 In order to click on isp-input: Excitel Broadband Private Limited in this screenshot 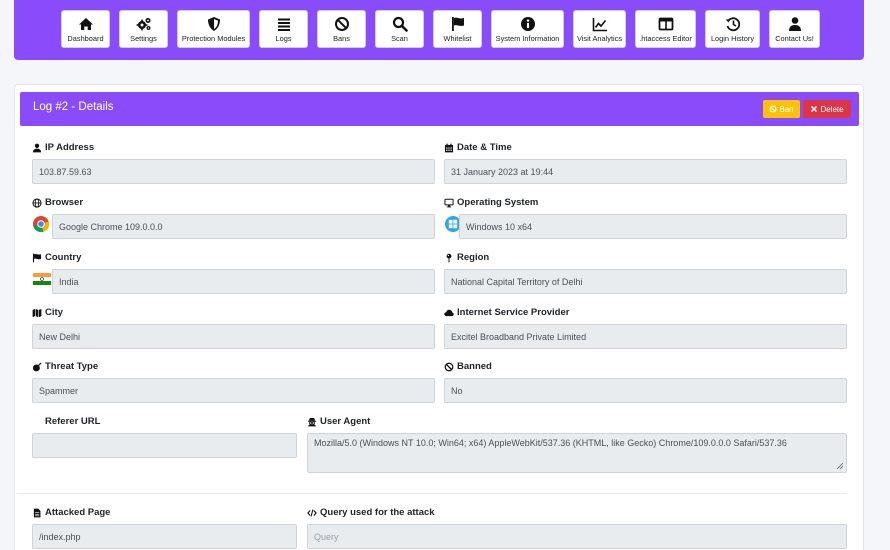, I will do `click(645, 336)`.